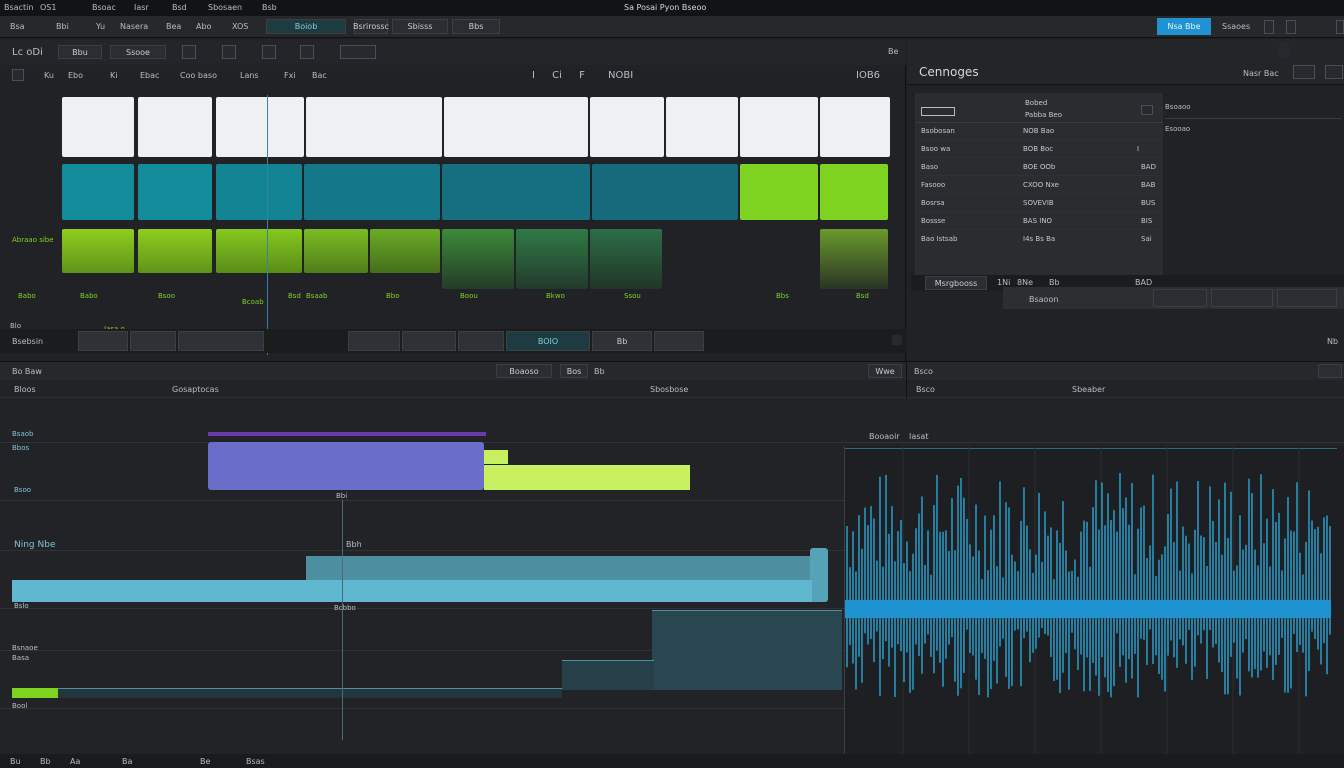 Image resolution: width=1344 pixels, height=768 pixels. Describe the element at coordinates (17, 26) in the screenshot. I see `toolbar-item: Bsa` at that location.